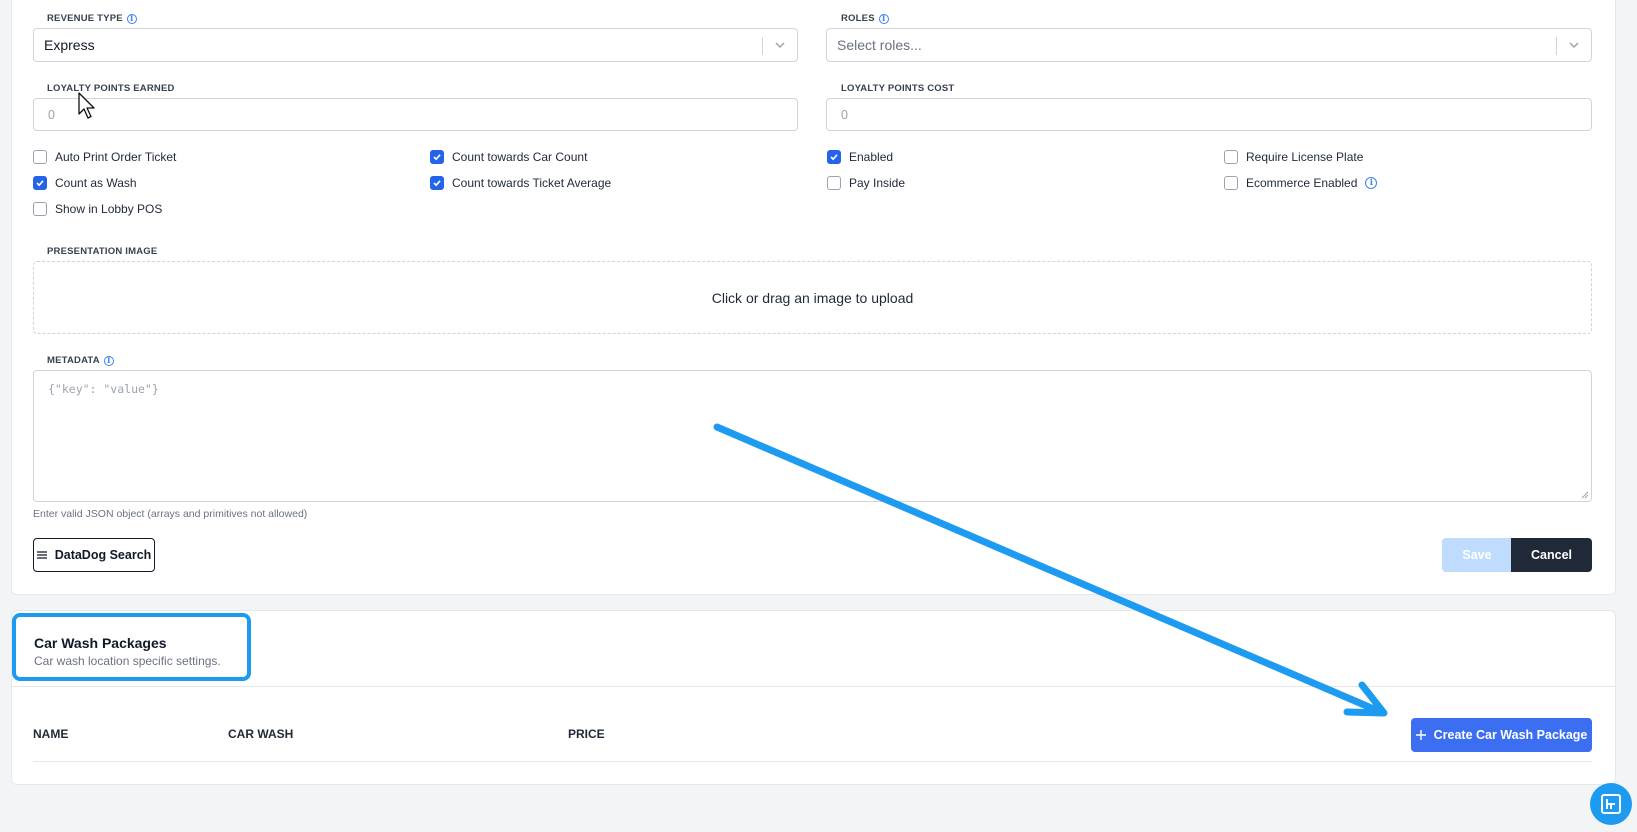 The width and height of the screenshot is (1637, 832). I want to click on require-license-plate-checkbox: Require License Plate, so click(1293, 157).